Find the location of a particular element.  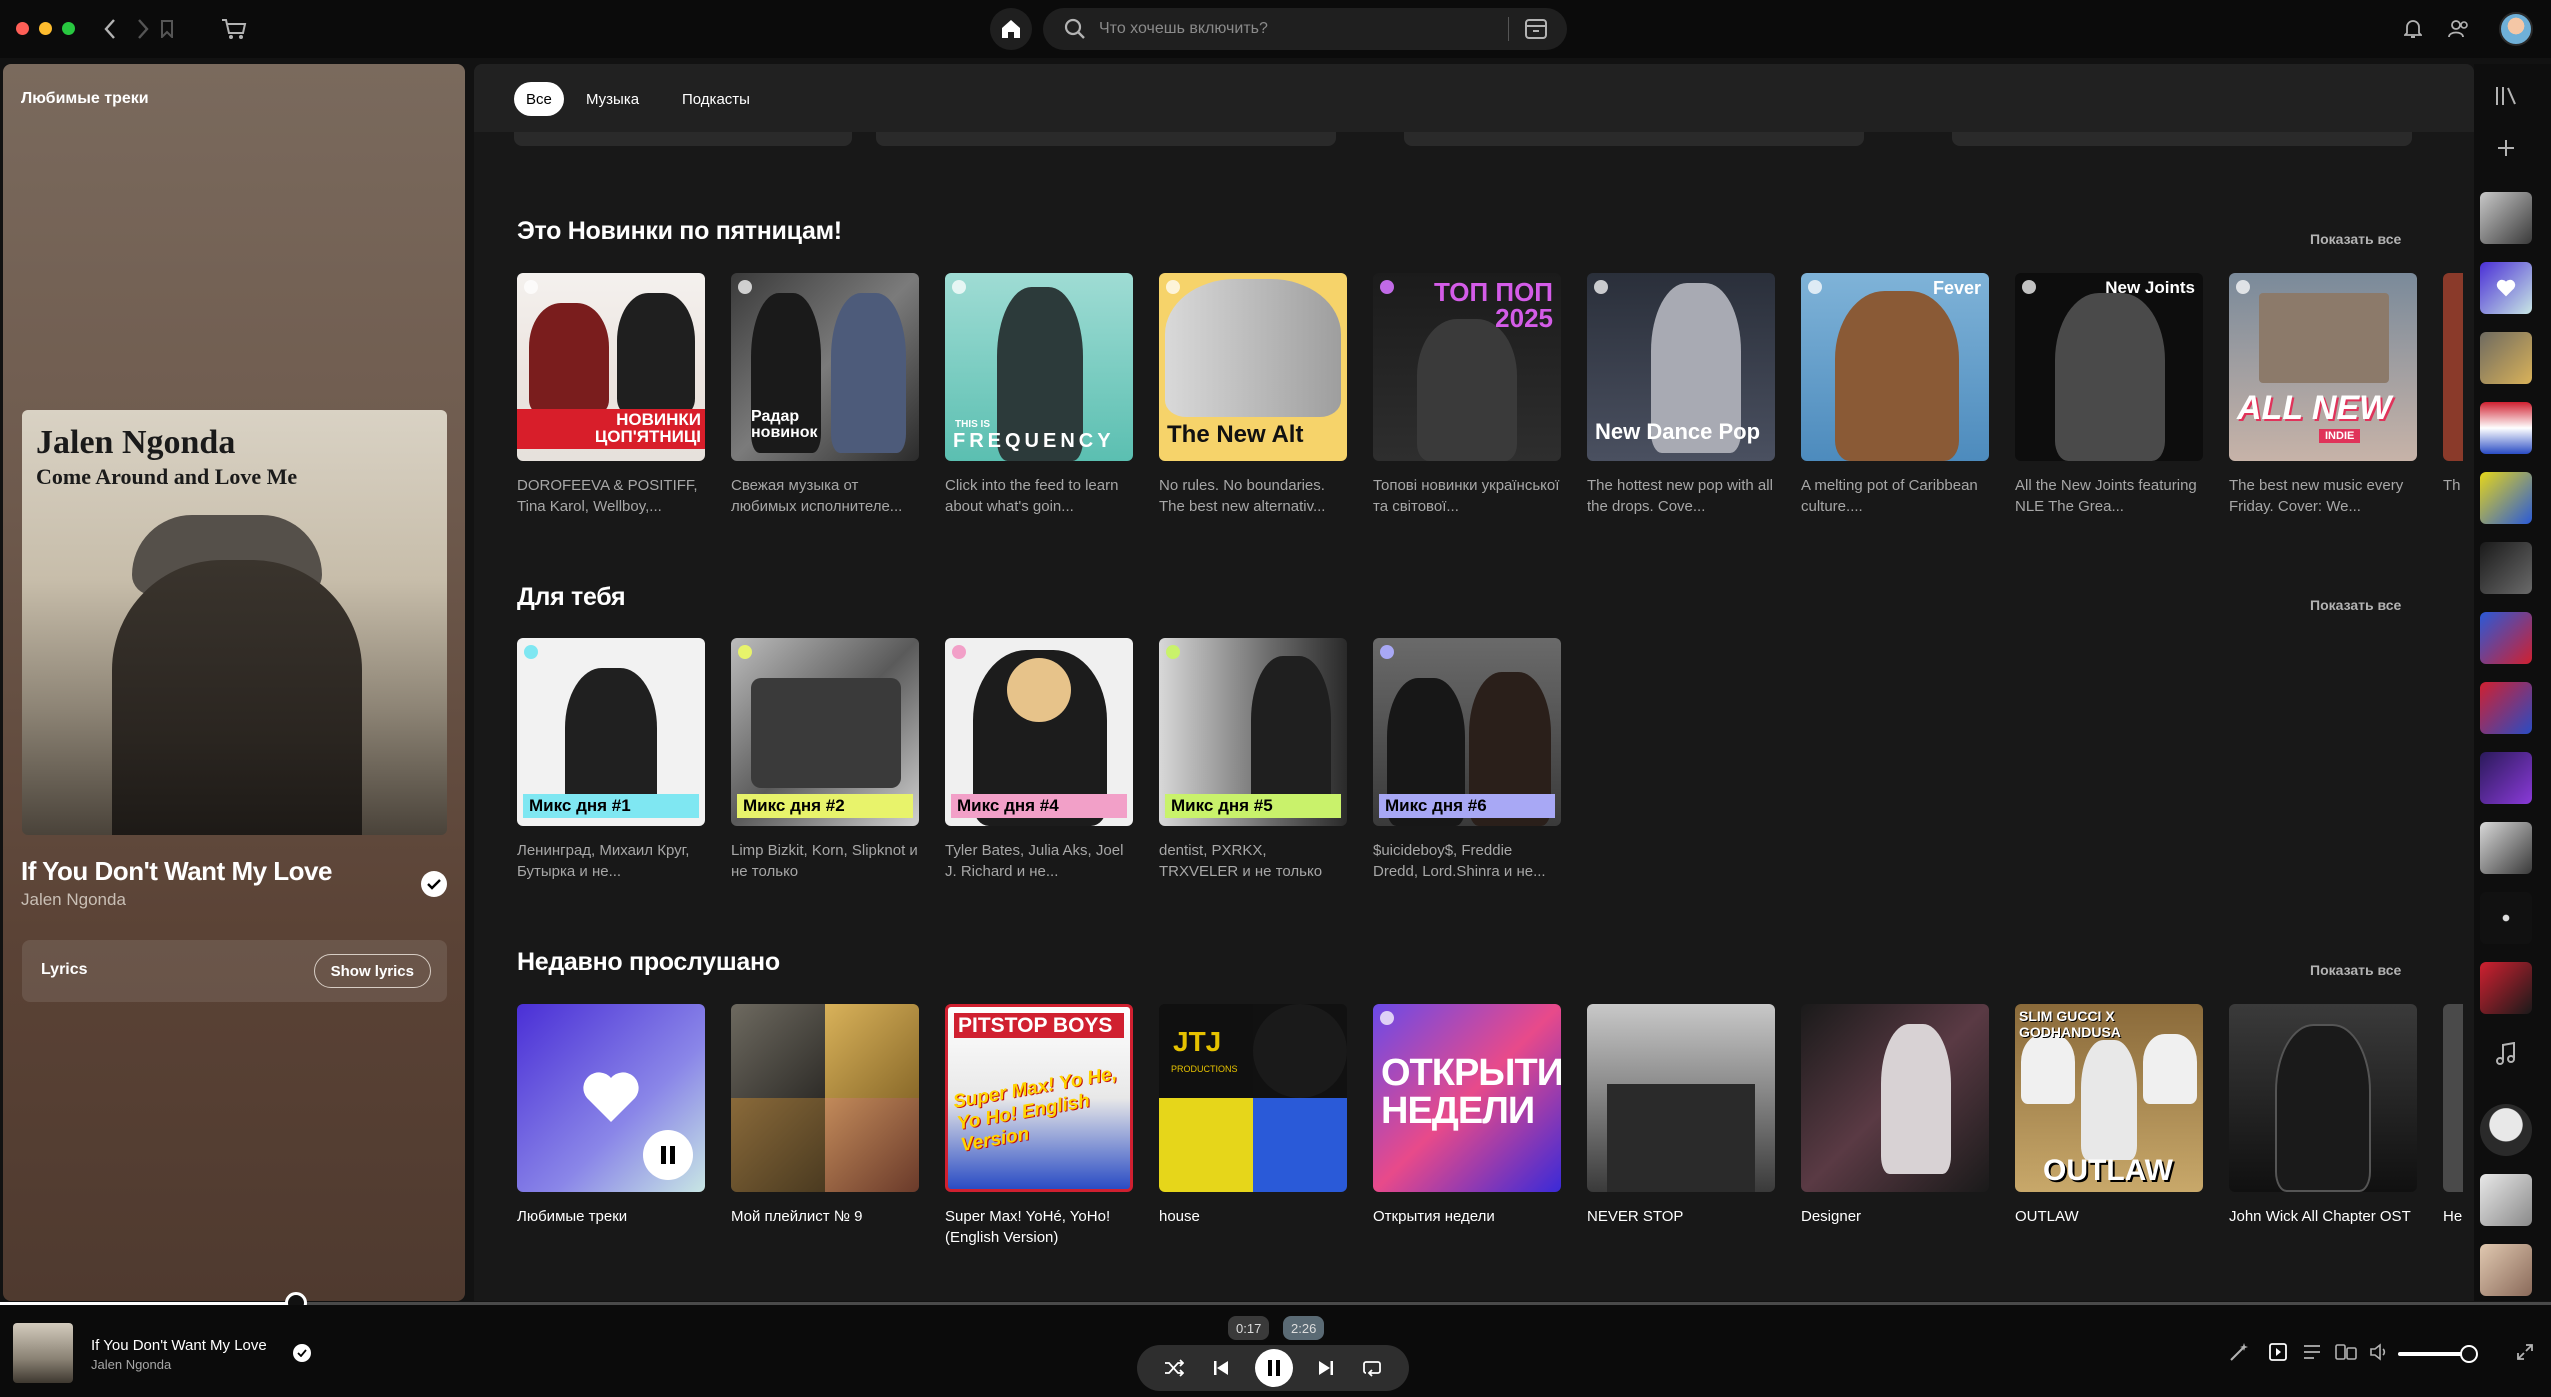

back-arrow-icon is located at coordinates (110, 29).